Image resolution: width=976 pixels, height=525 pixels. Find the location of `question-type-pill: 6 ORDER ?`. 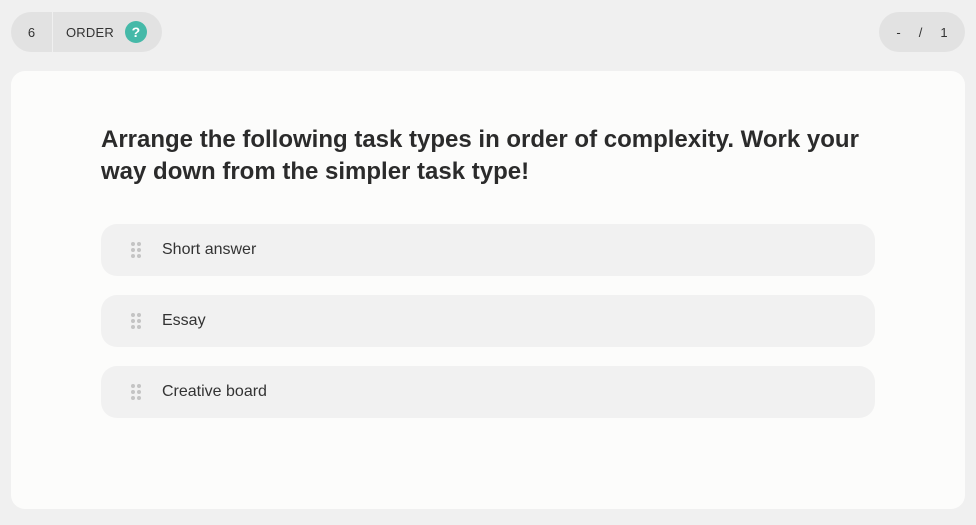

question-type-pill: 6 ORDER ? is located at coordinates (86, 32).